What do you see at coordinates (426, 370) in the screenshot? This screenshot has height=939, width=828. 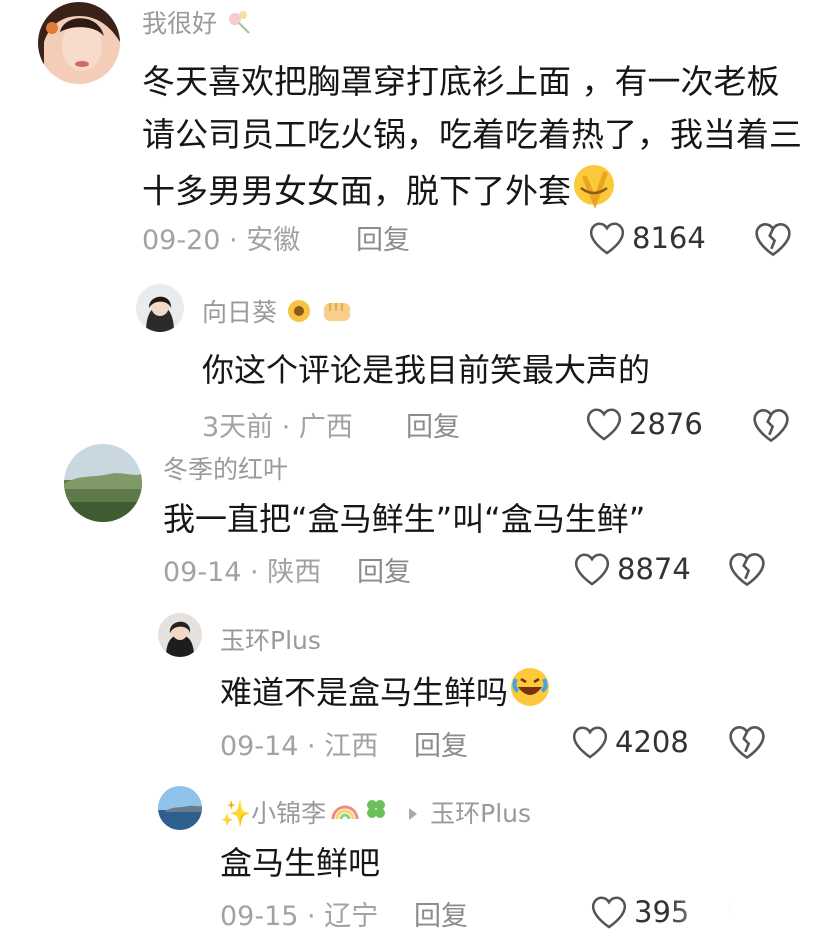 I see `comment-text: 你这个评论是我目前笑最大声的` at bounding box center [426, 370].